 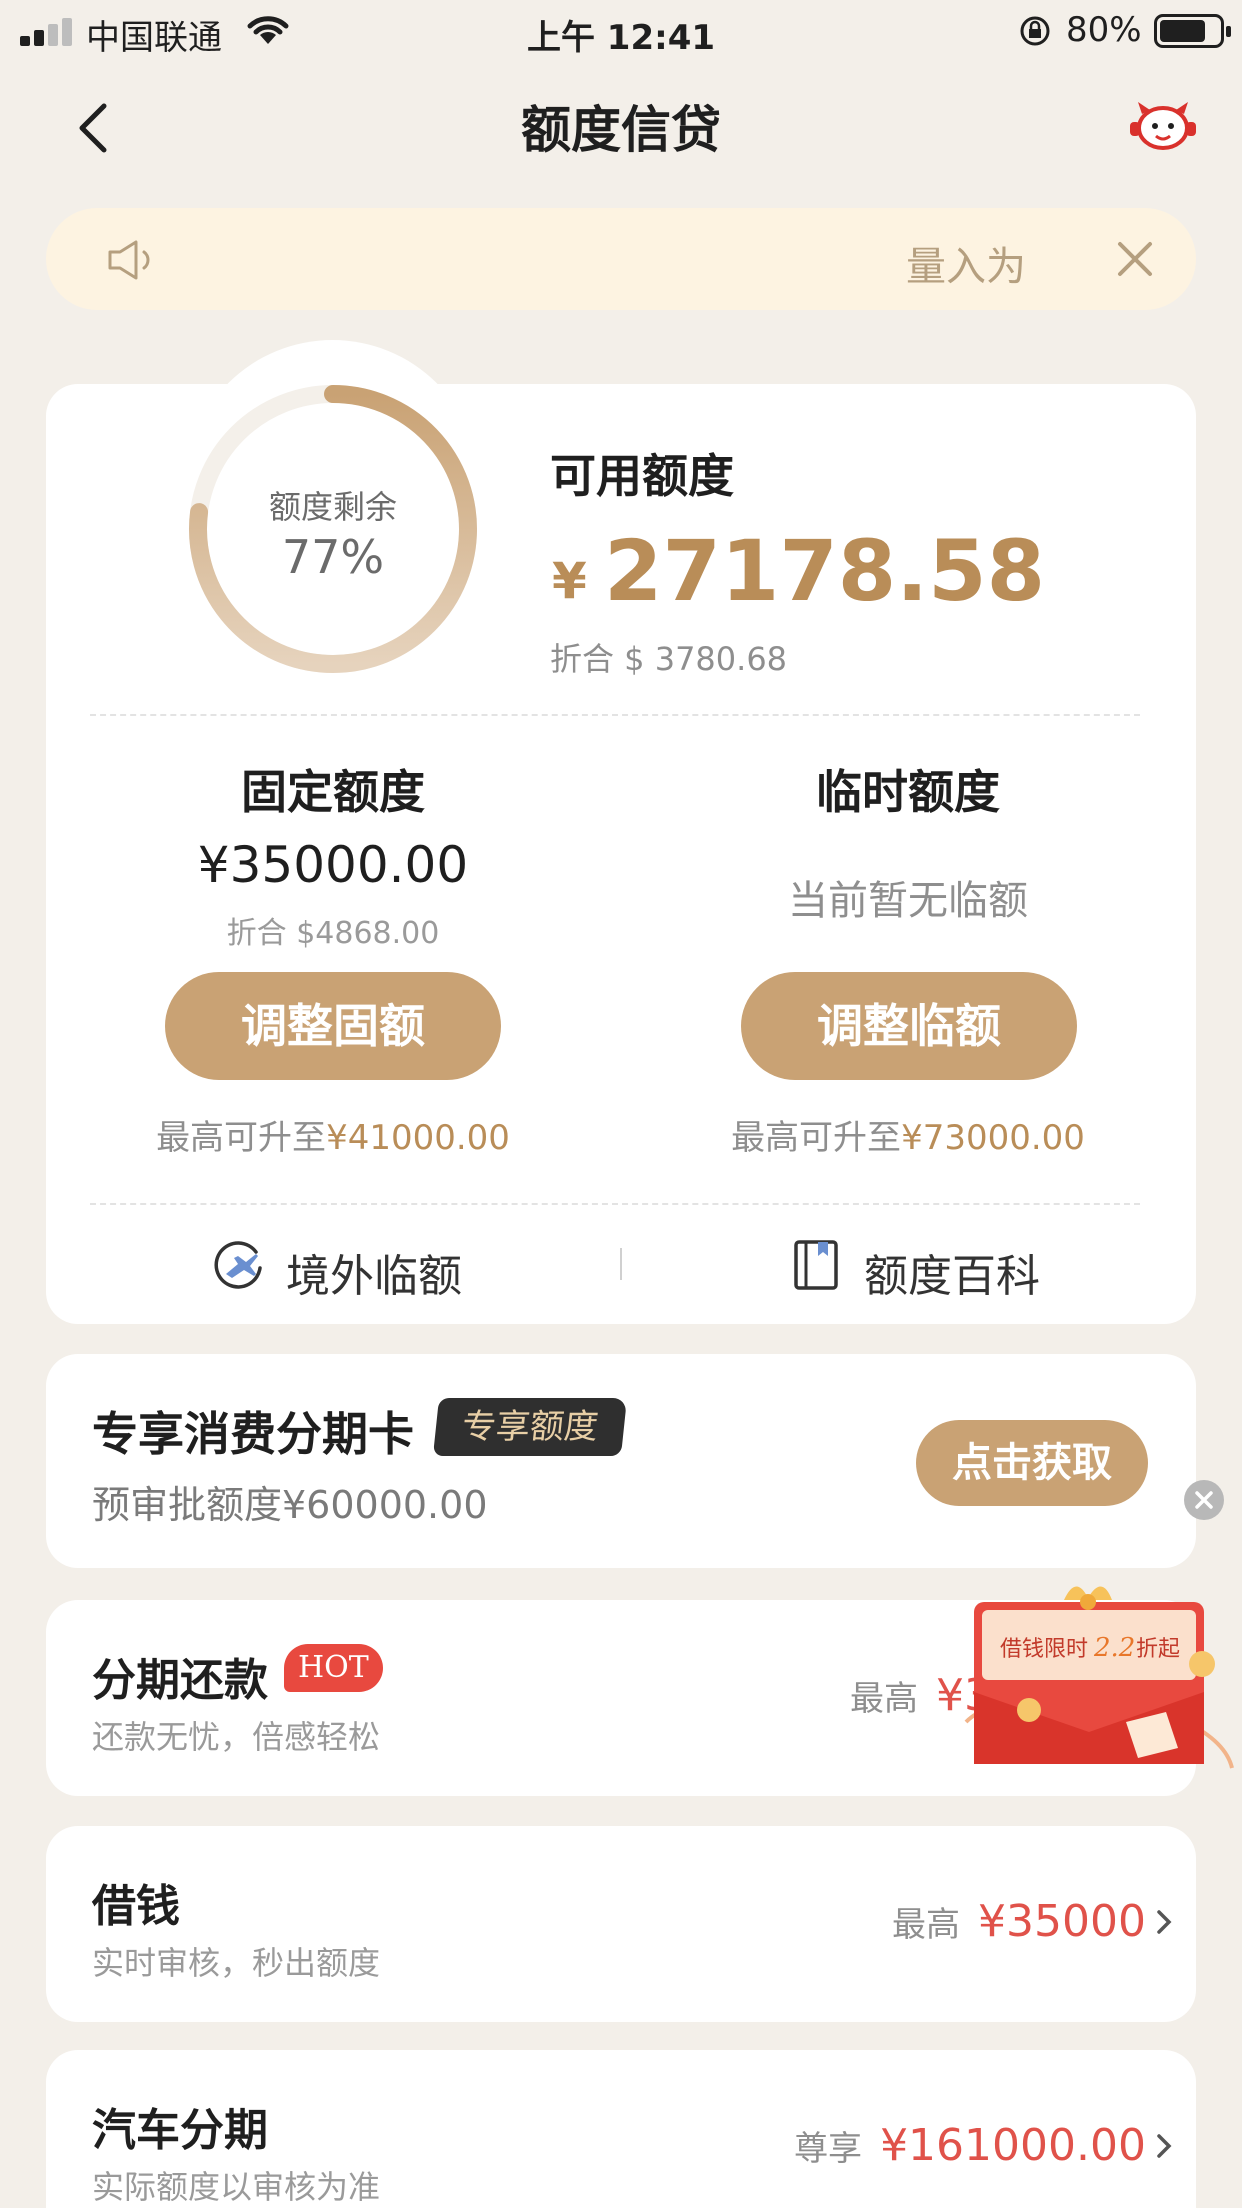 I want to click on fixed-max-value: ¥41000.00, so click(x=418, y=1138).